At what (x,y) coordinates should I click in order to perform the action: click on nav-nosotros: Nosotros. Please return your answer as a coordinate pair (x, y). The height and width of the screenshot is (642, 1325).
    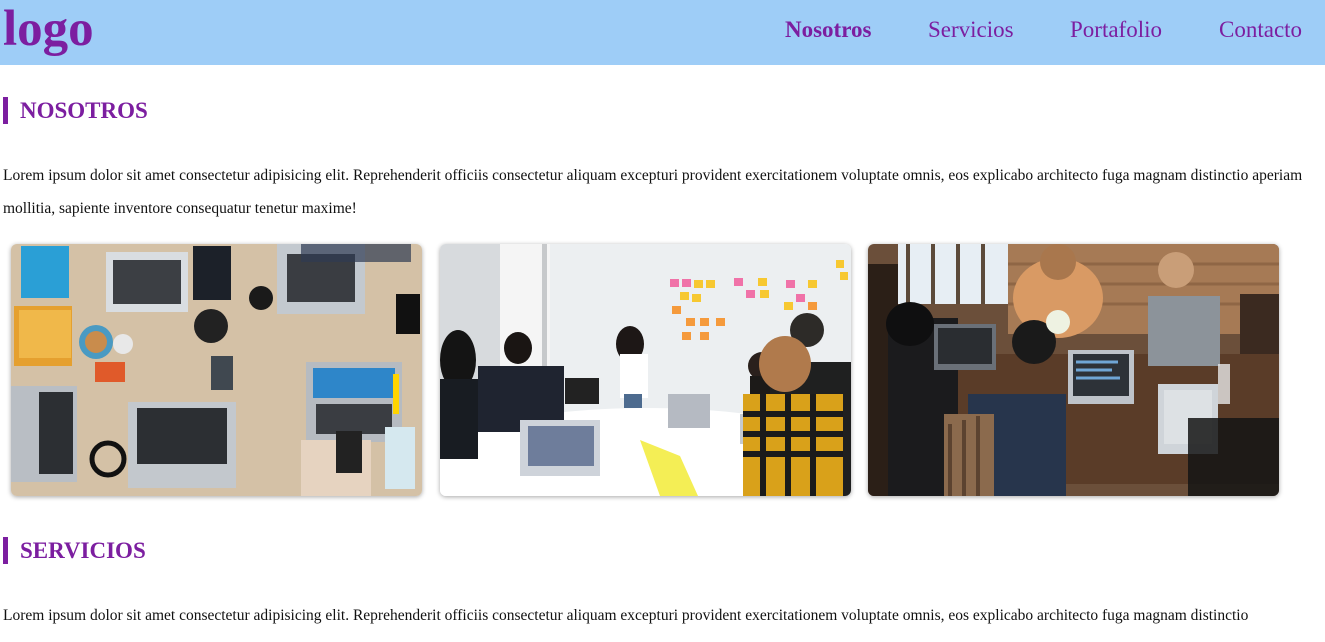
    Looking at the image, I should click on (828, 30).